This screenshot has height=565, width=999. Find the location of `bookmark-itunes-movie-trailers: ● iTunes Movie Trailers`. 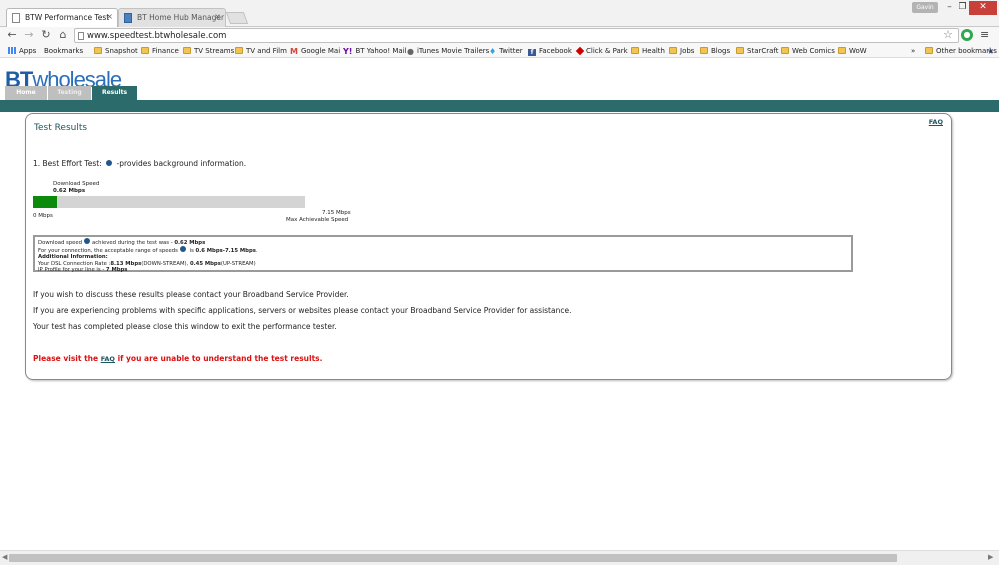

bookmark-itunes-movie-trailers: ● iTunes Movie Trailers is located at coordinates (448, 51).